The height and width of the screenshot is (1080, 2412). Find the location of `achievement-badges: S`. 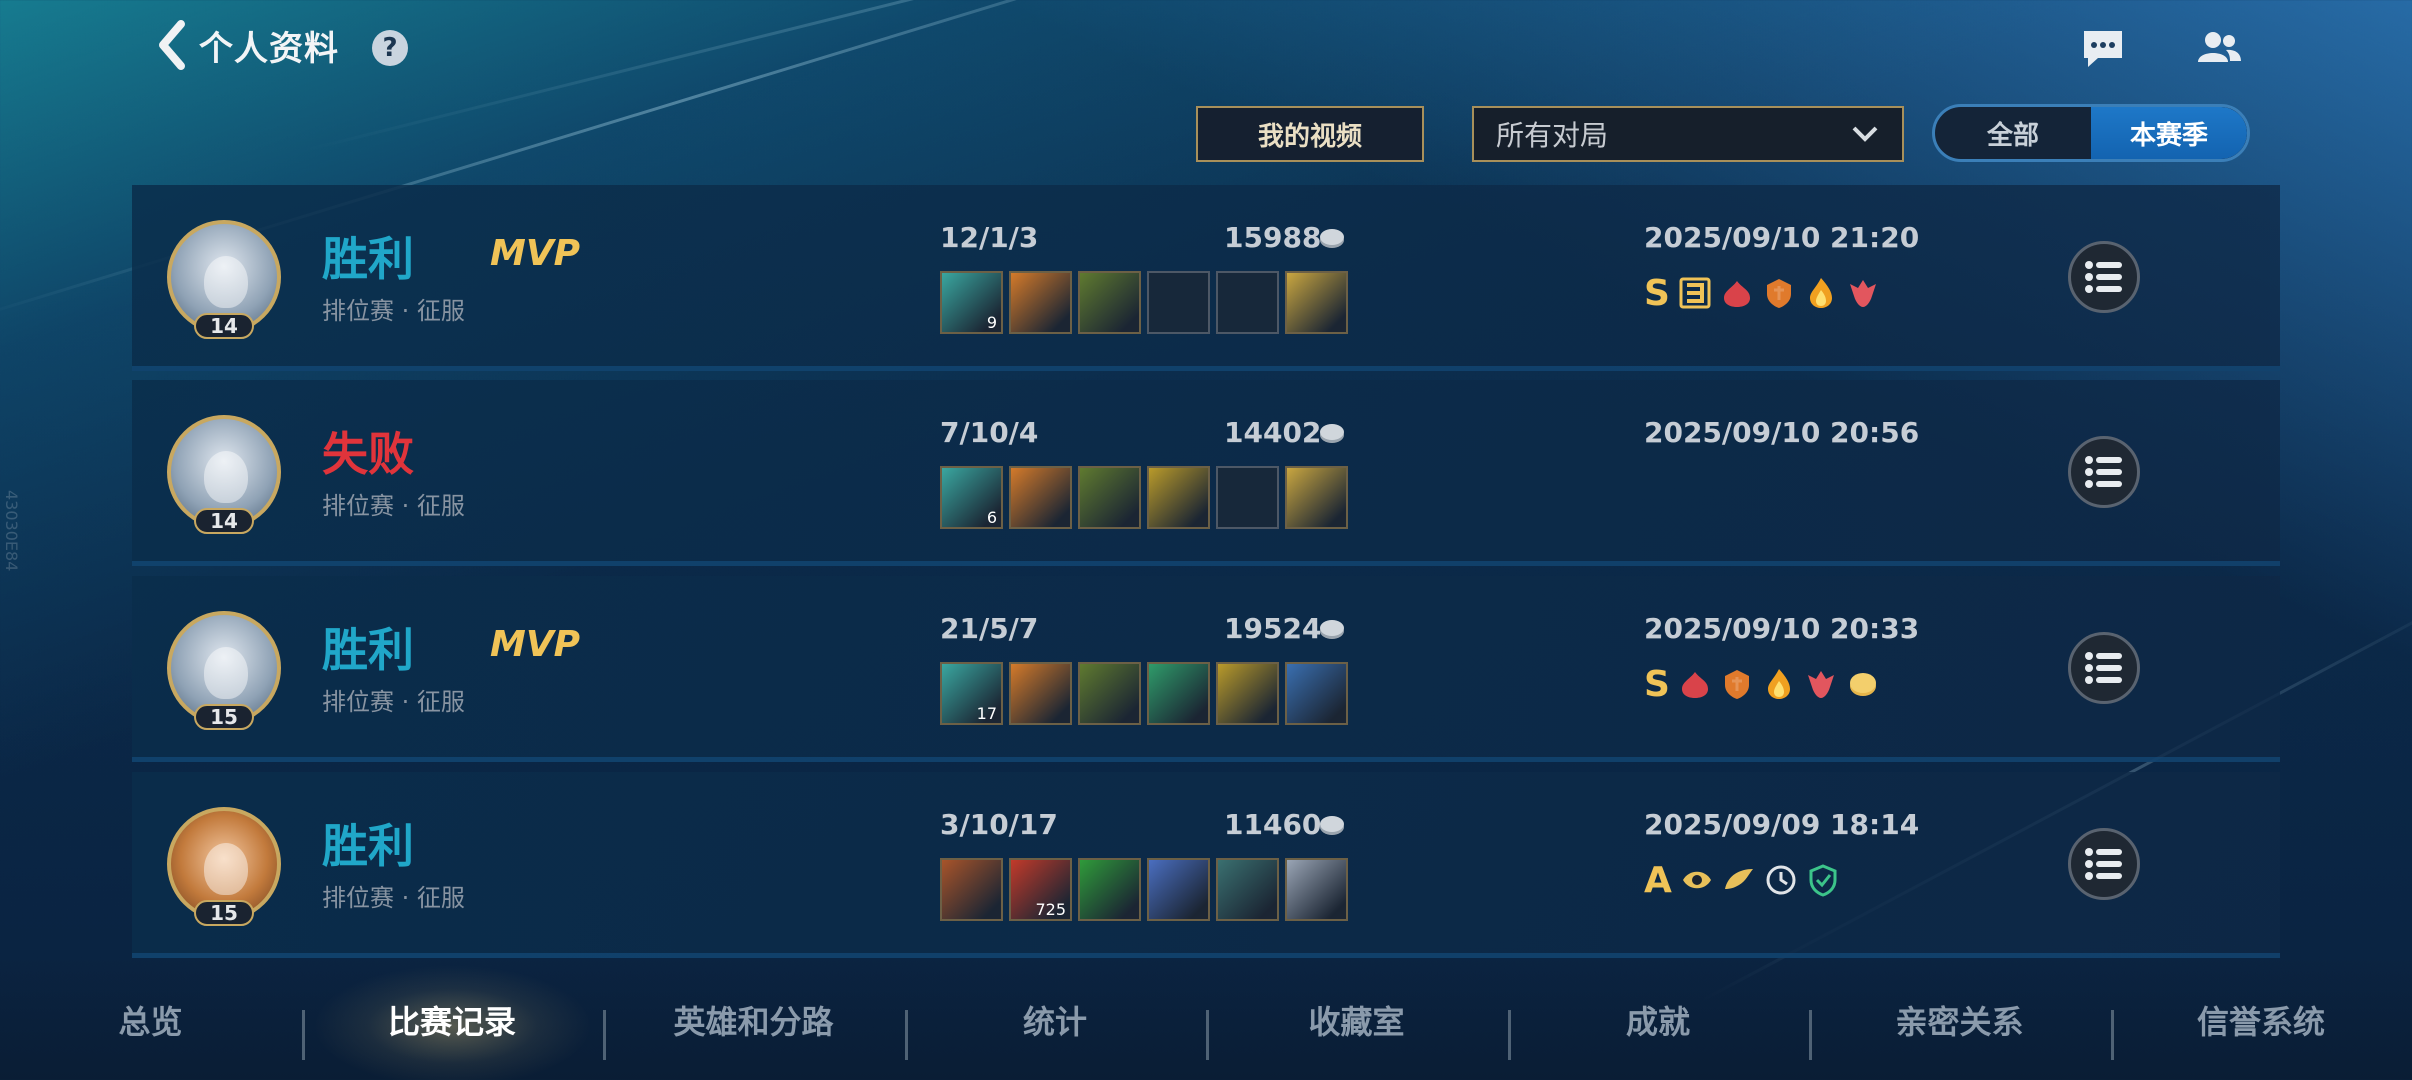

achievement-badges: S is located at coordinates (1762, 293).